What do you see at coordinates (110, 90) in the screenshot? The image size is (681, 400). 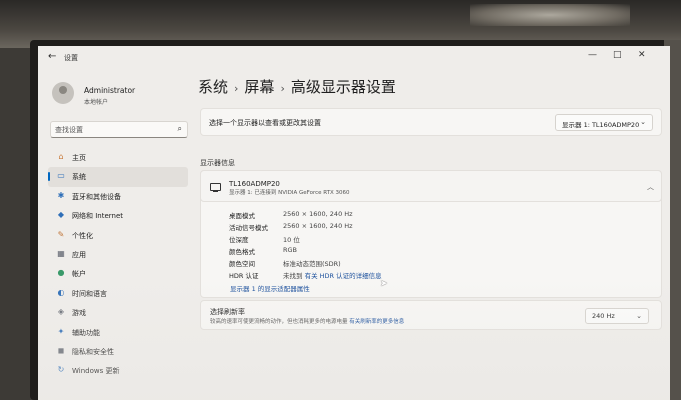 I see `user-name: Administrator` at bounding box center [110, 90].